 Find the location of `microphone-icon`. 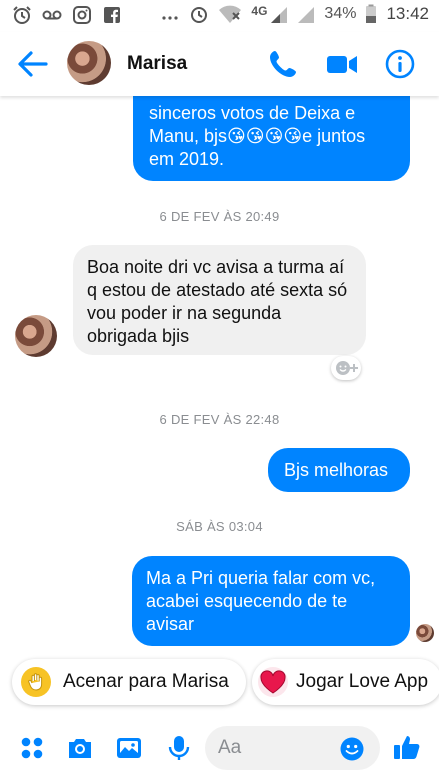

microphone-icon is located at coordinates (179, 748).